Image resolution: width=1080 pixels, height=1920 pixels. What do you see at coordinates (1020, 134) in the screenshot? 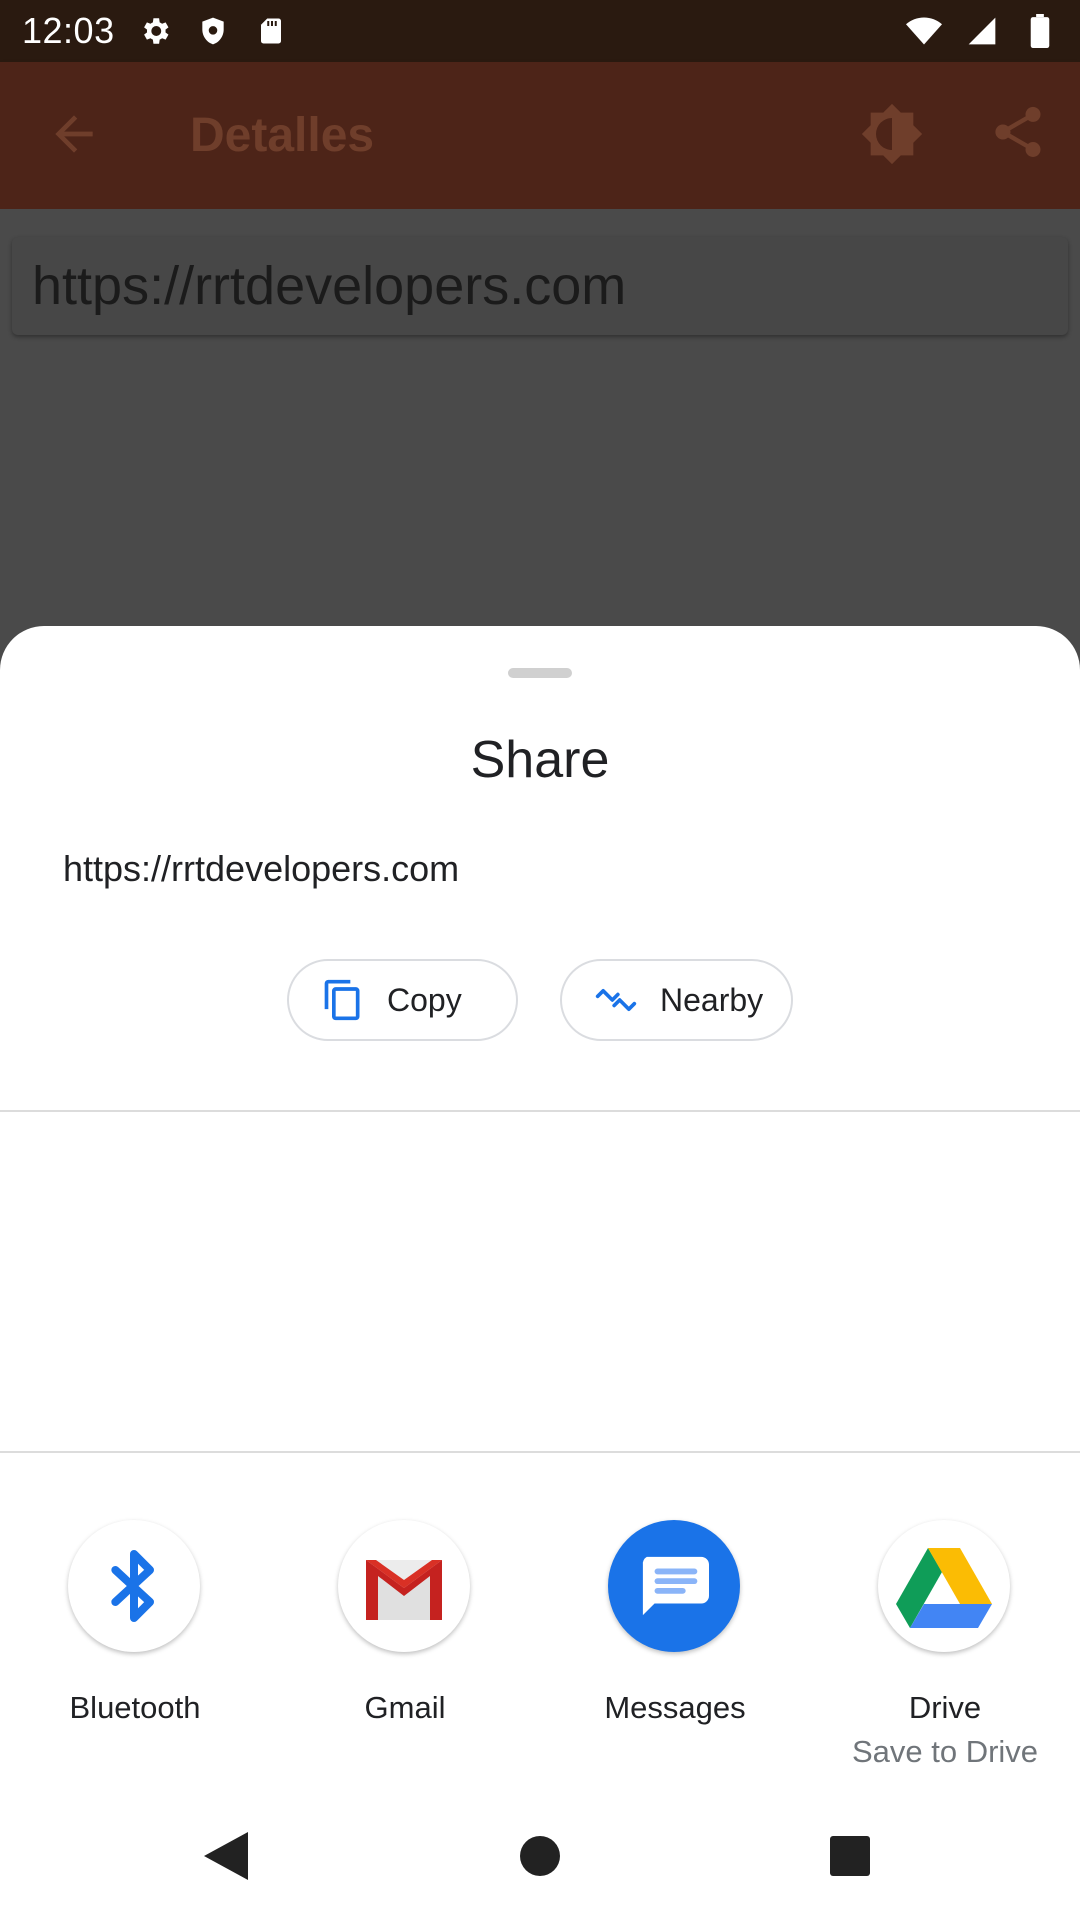
I see `share-icon` at bounding box center [1020, 134].